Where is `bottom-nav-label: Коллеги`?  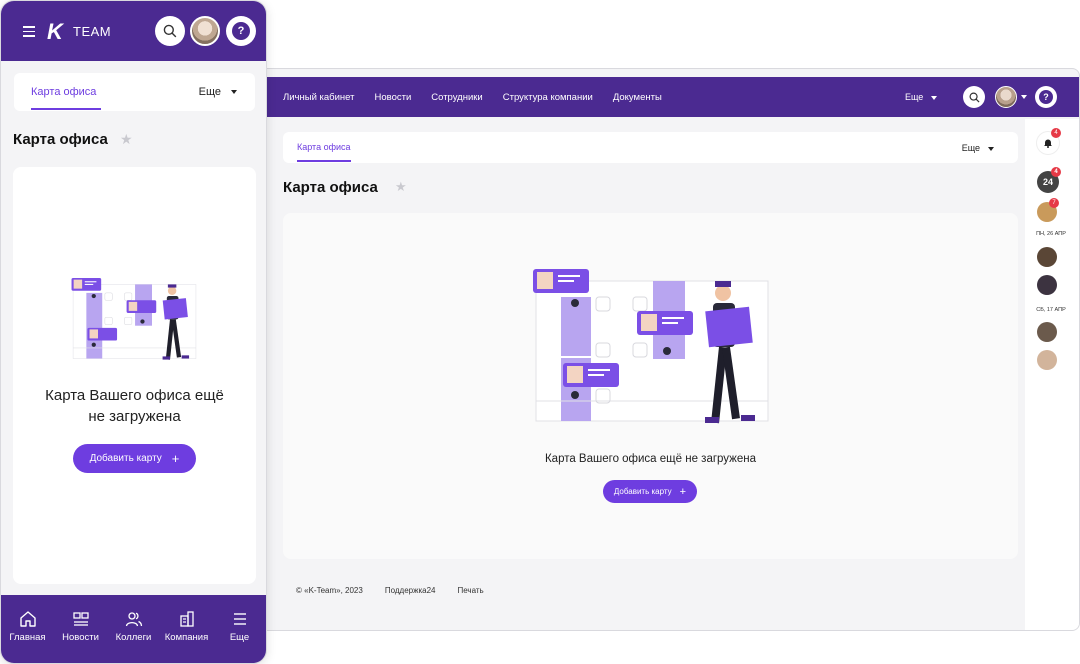
bottom-nav-label: Коллеги is located at coordinates (133, 637).